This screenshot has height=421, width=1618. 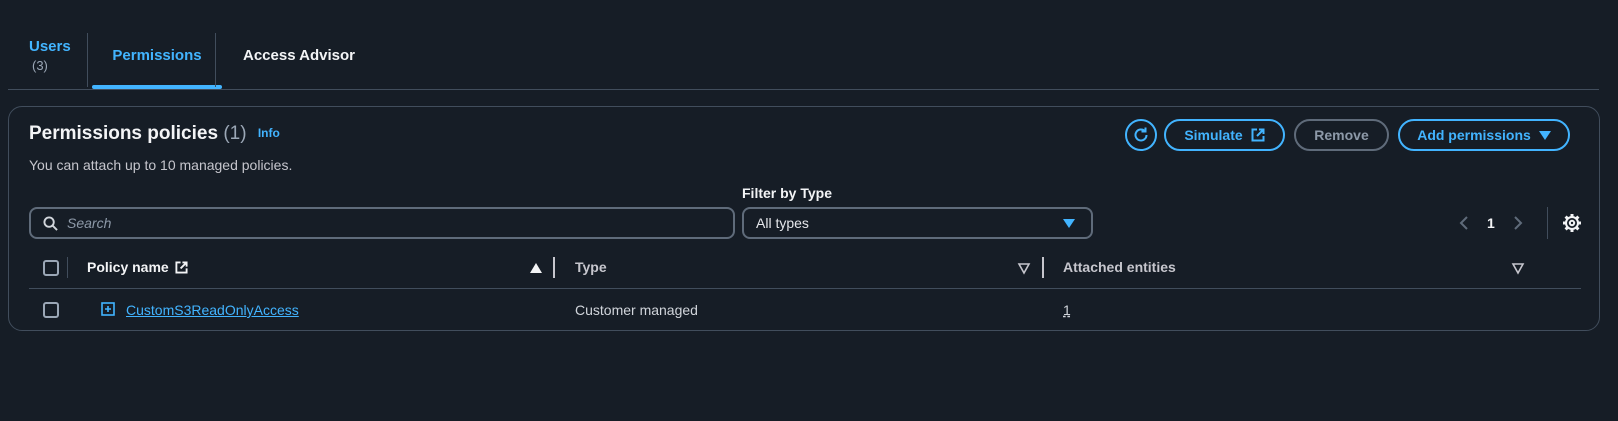 I want to click on panel-title: Permissions policies (1) Info, so click(x=154, y=134).